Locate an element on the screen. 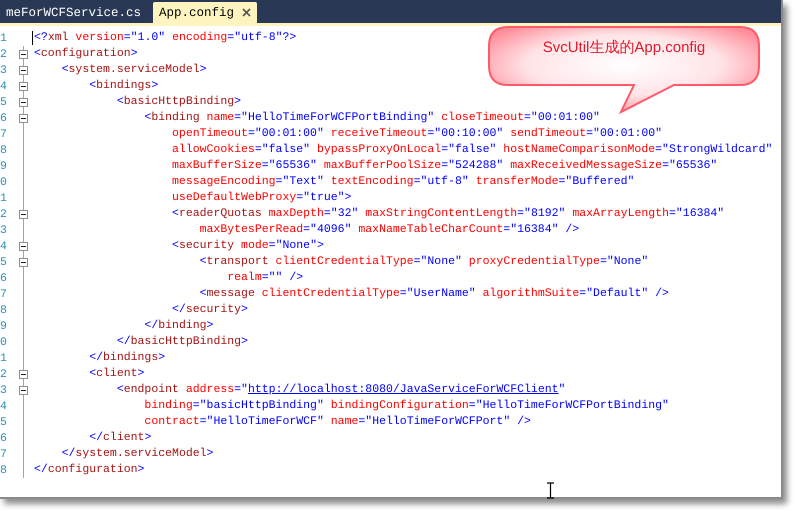 This screenshot has width=798, height=522. code-line: <binding name="HelloTimeForWCFPortBinding" closeTimeout="00:01:00" is located at coordinates (371, 118).